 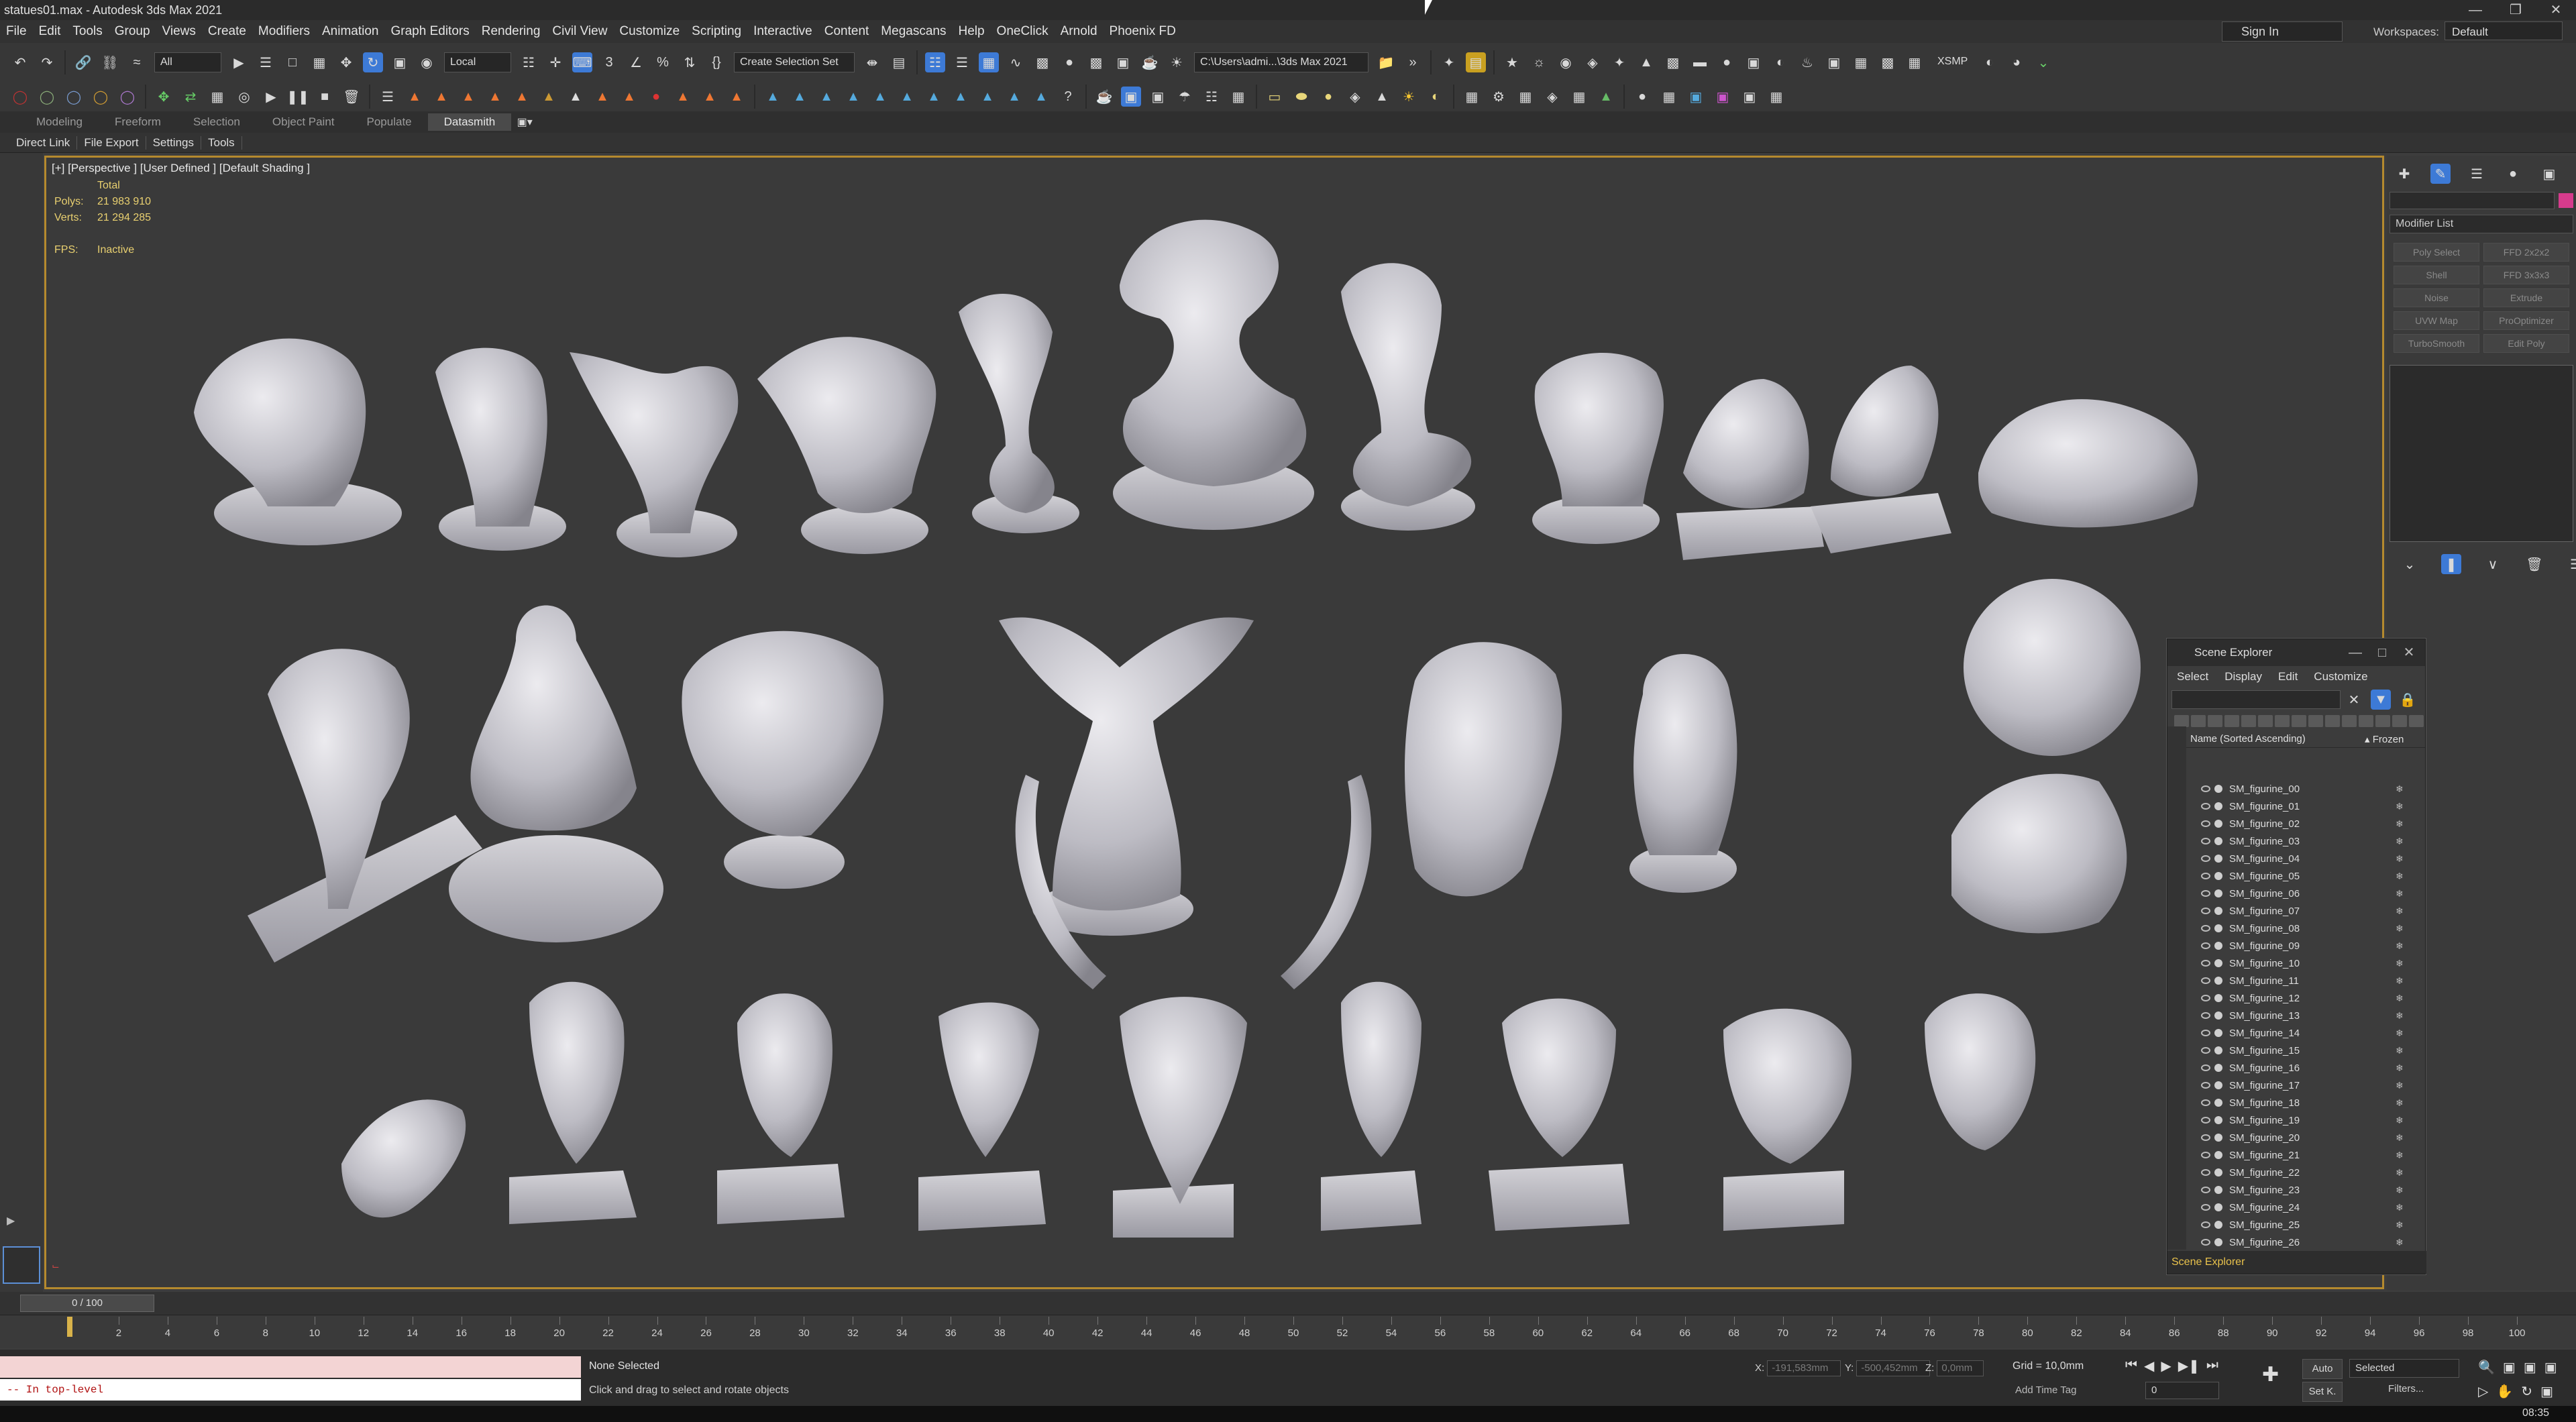 I want to click on statue-buddha, so click(x=556, y=774).